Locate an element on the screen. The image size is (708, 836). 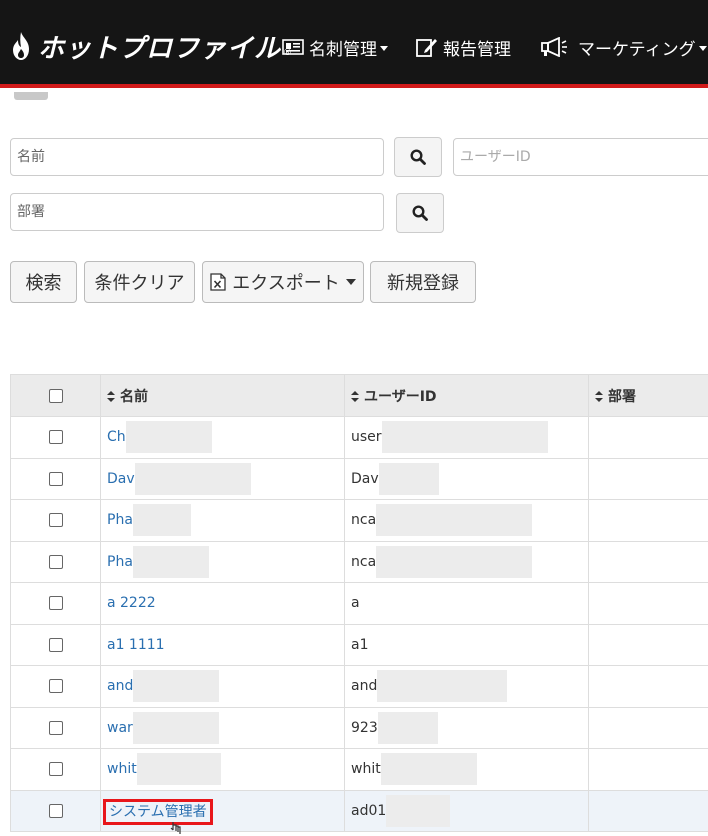
select-all-cell is located at coordinates (55, 395).